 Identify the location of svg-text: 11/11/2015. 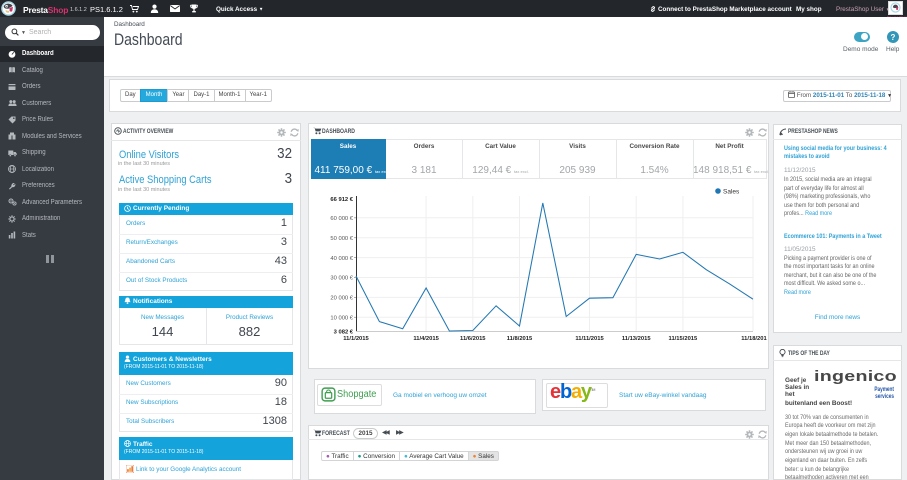
(589, 339).